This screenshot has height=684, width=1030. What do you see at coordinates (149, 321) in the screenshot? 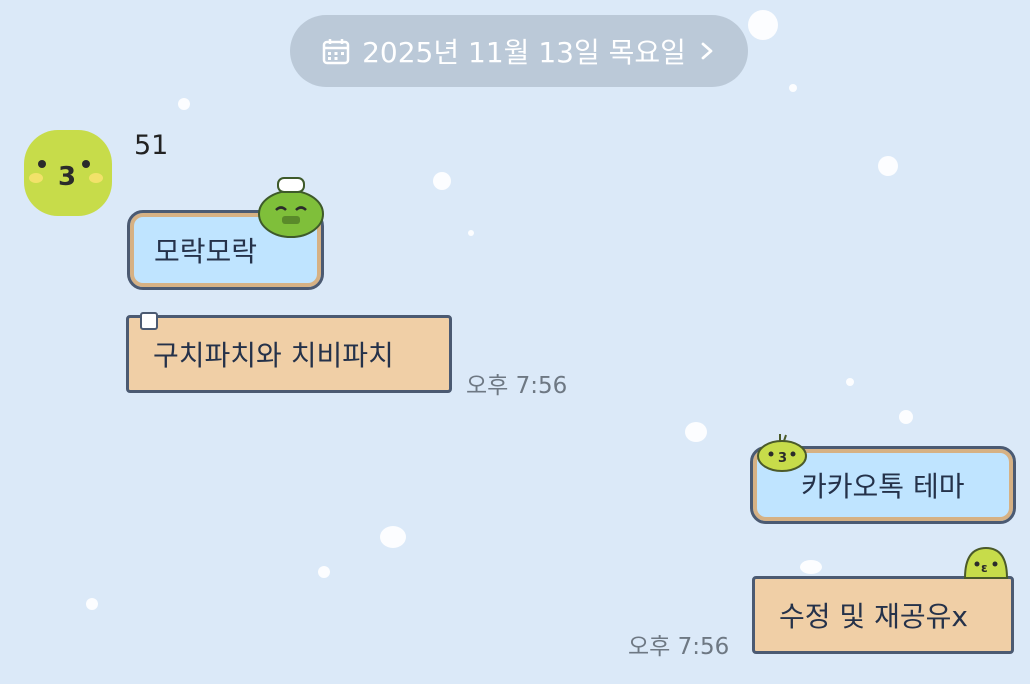
I see `corner-square-icon` at bounding box center [149, 321].